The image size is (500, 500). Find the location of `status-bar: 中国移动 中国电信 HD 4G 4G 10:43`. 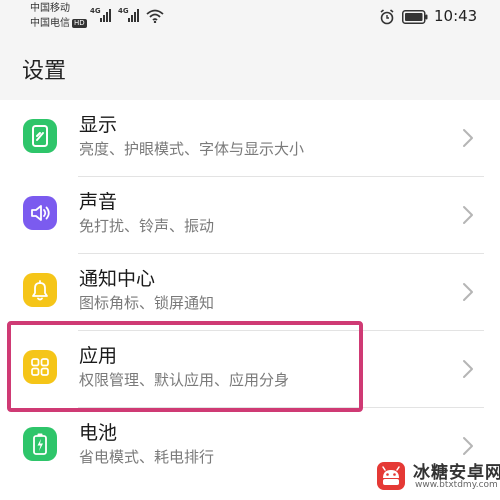

status-bar: 中国移动 中国电信 HD 4G 4G 10:43 is located at coordinates (250, 18).